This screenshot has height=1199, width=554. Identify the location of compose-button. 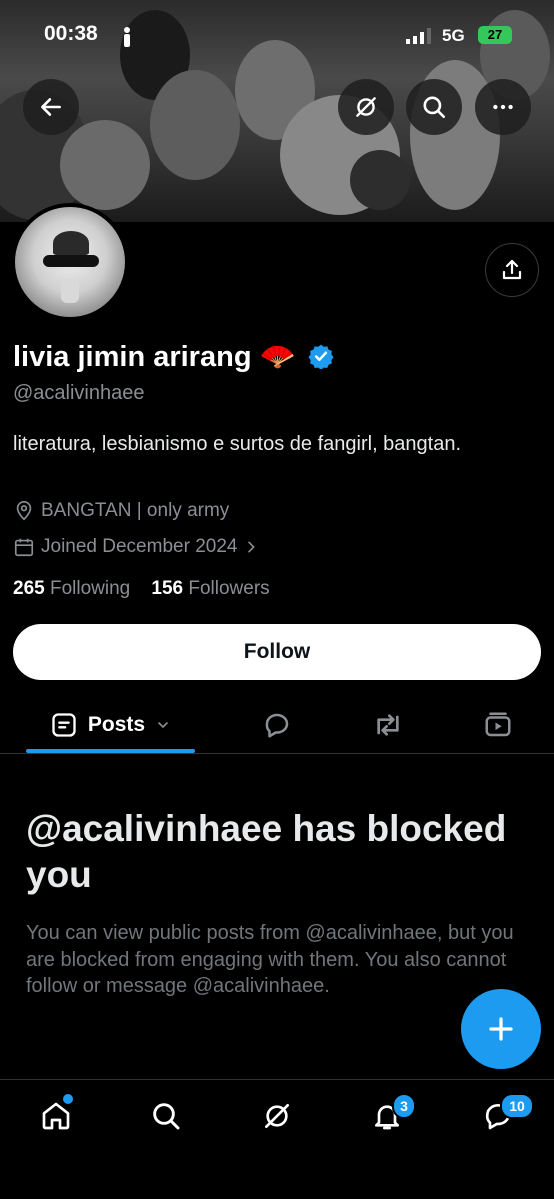
(501, 1029).